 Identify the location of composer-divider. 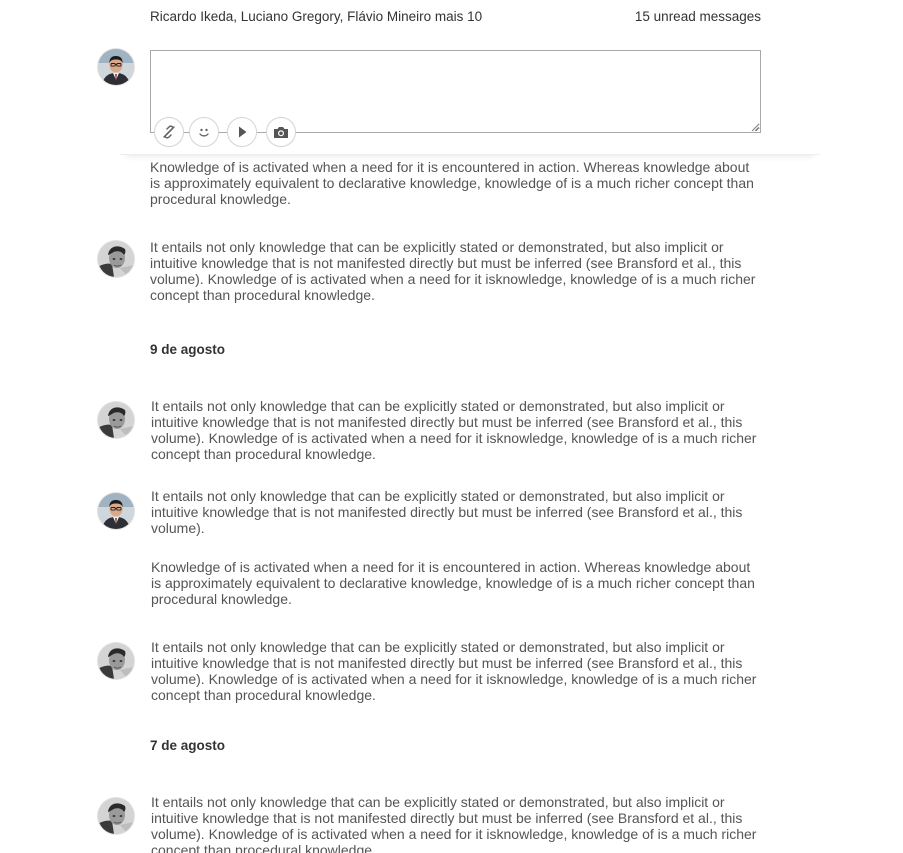
(470, 142).